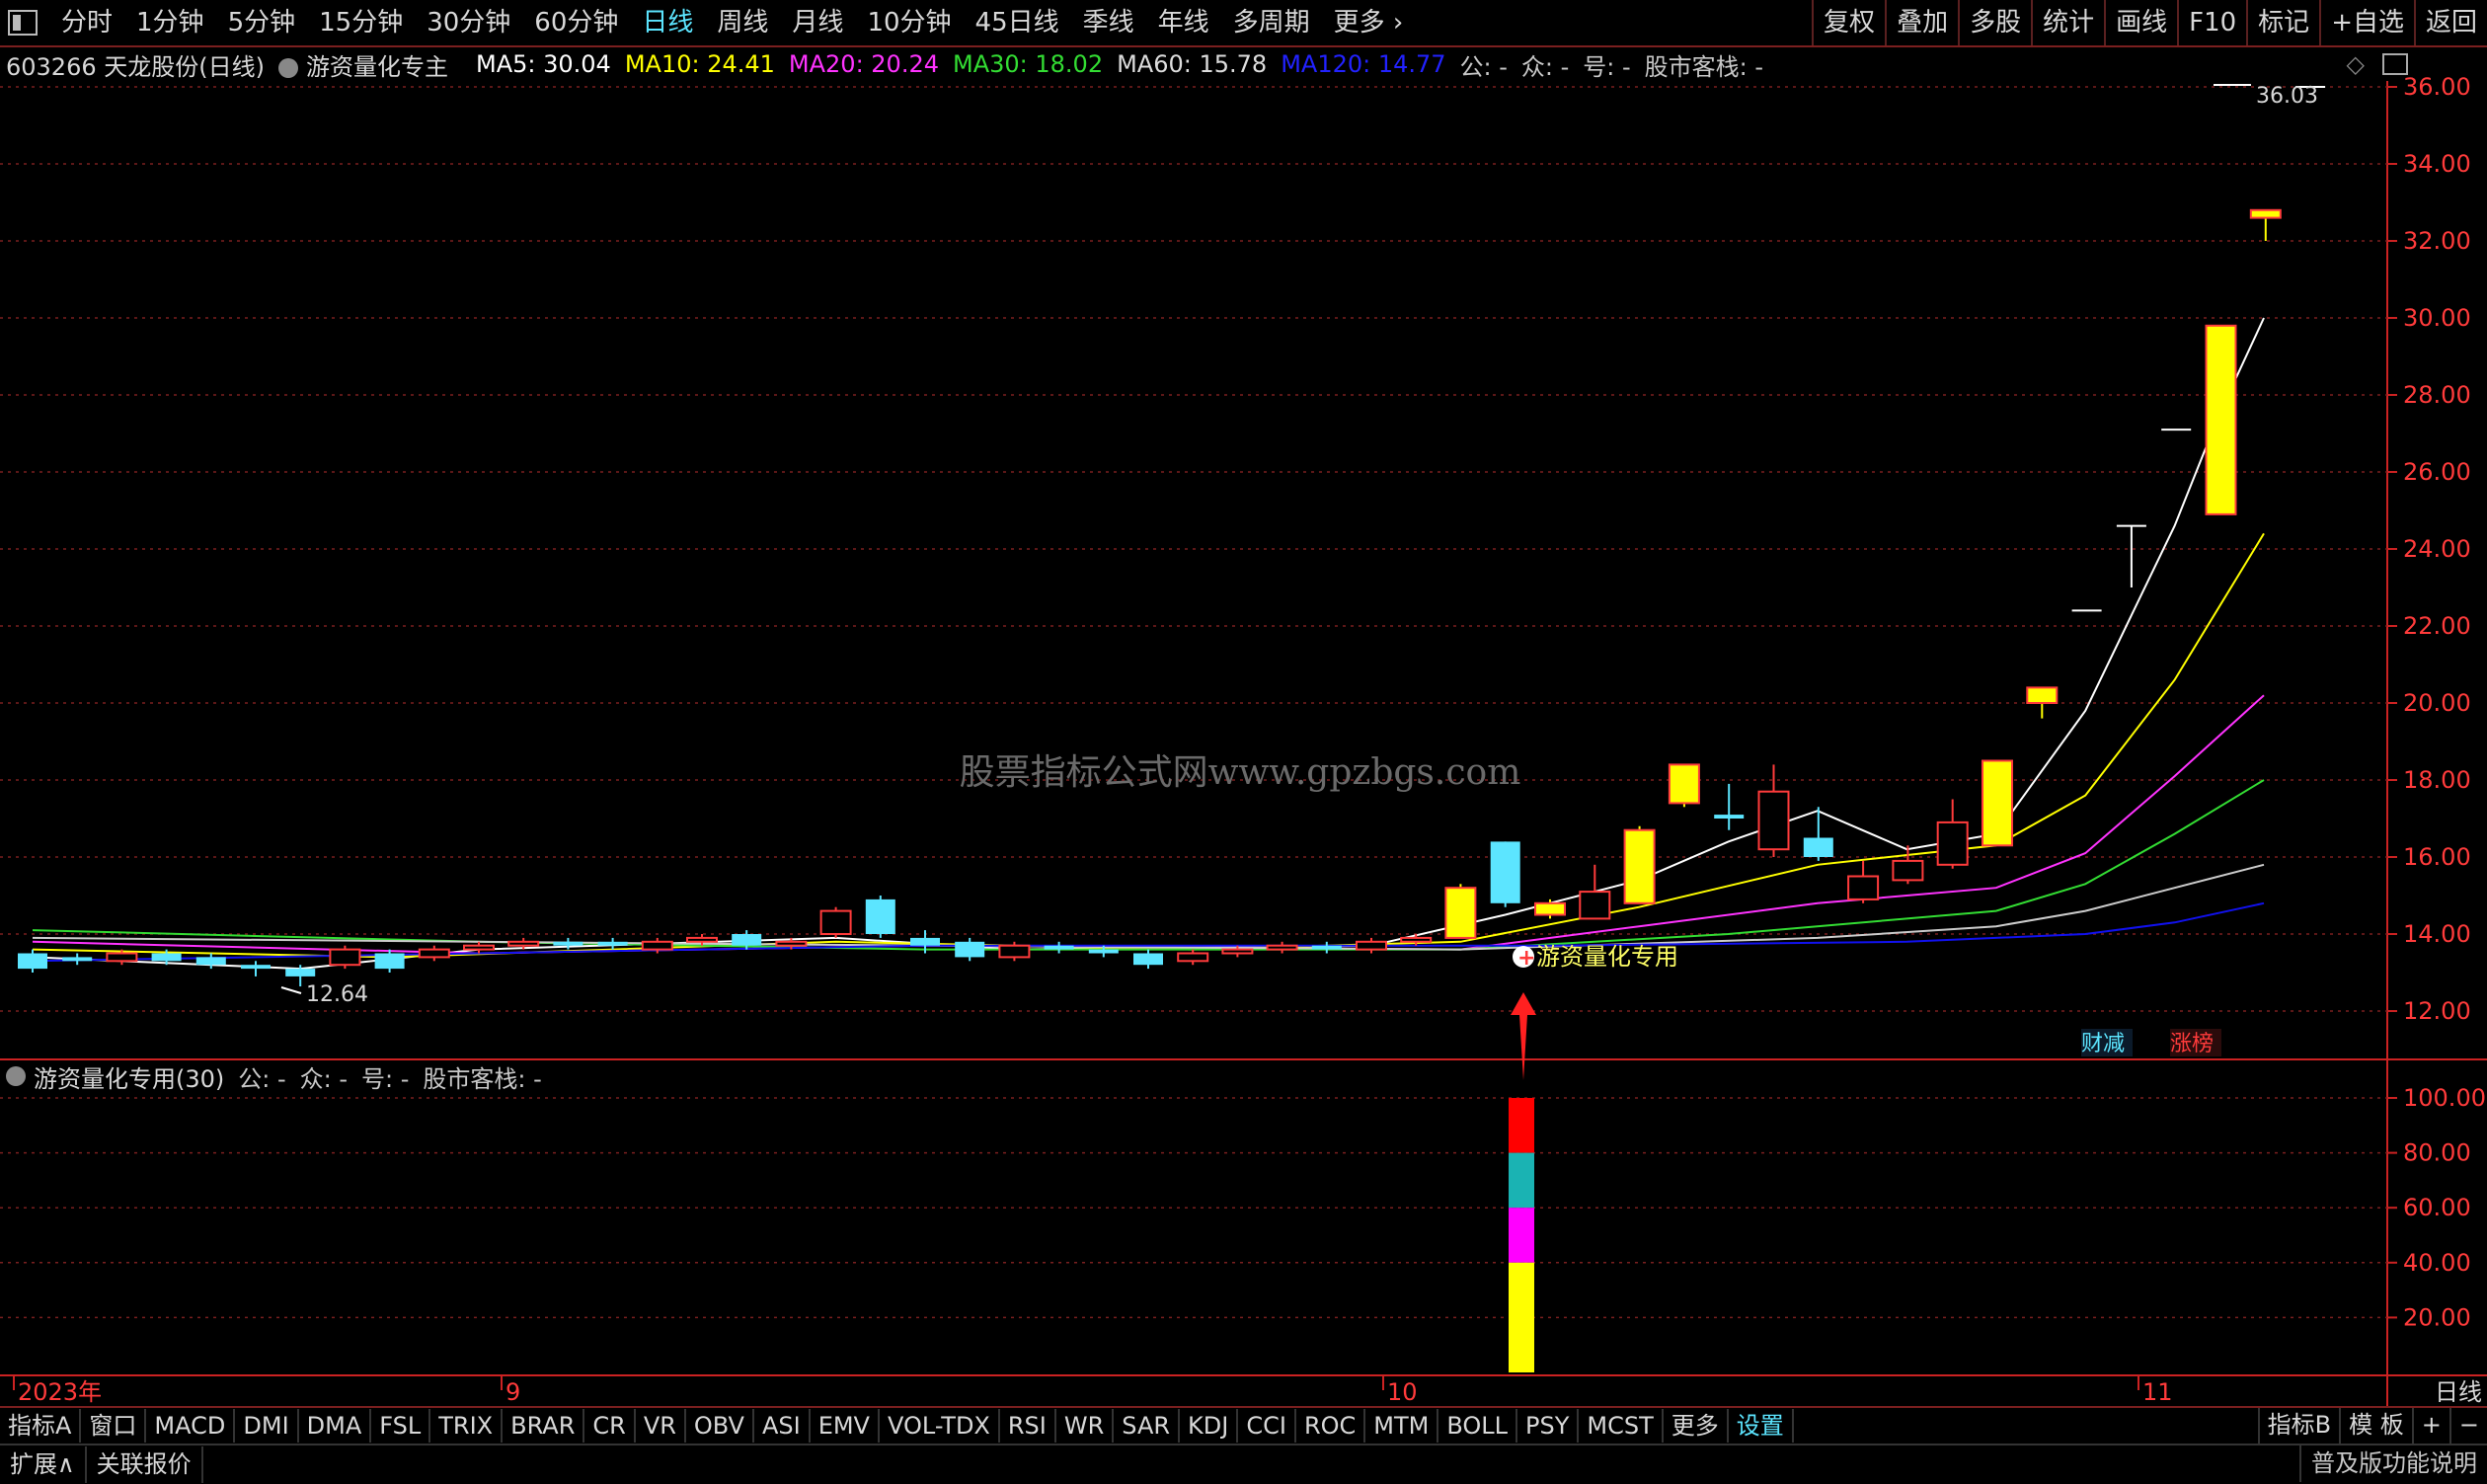  I want to click on indicator-tab-18: CCI, so click(1267, 1426).